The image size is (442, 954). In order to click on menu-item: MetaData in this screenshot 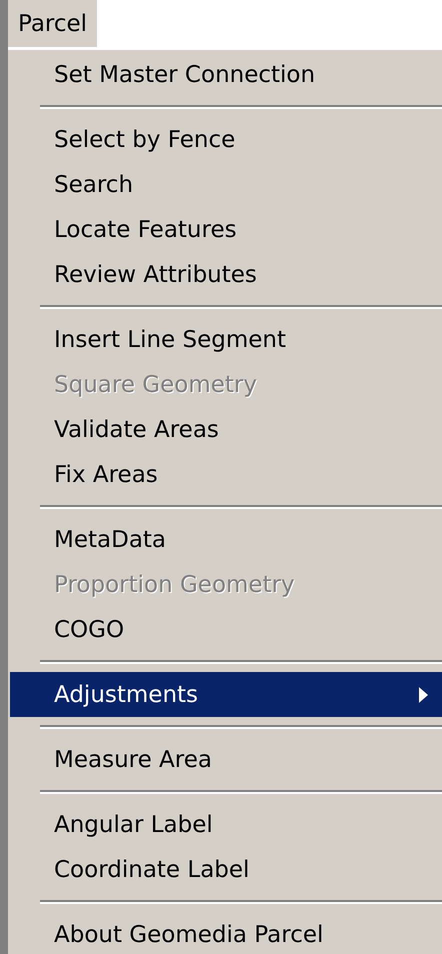, I will do `click(226, 539)`.